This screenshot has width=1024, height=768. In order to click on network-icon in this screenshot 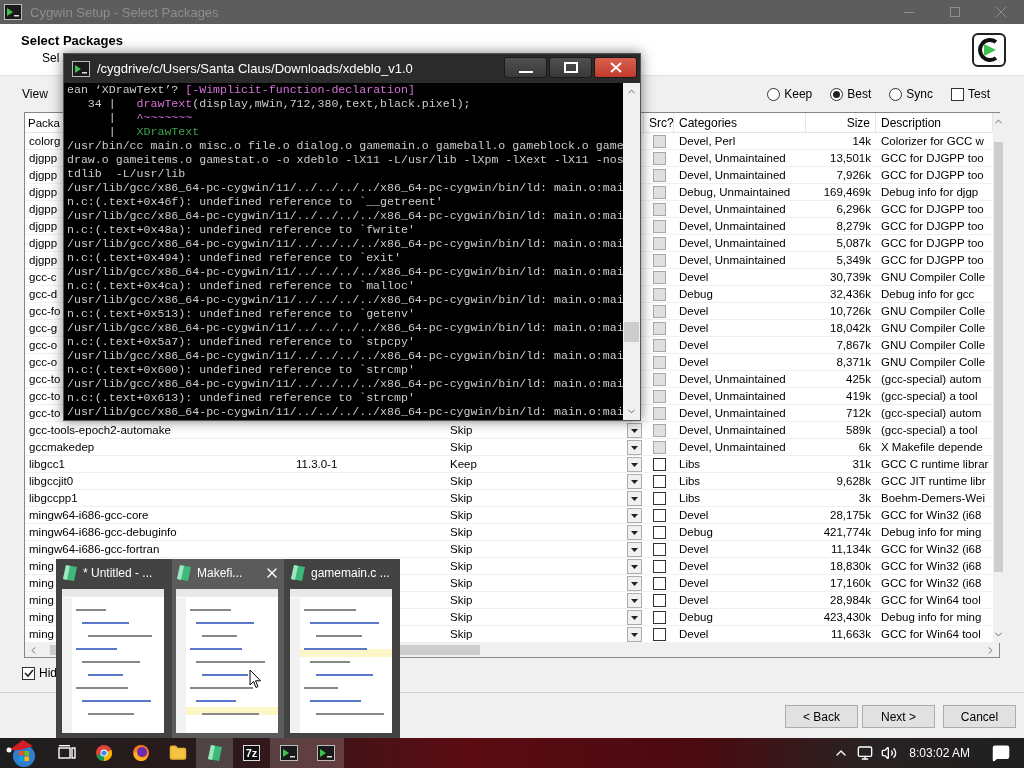, I will do `click(865, 753)`.